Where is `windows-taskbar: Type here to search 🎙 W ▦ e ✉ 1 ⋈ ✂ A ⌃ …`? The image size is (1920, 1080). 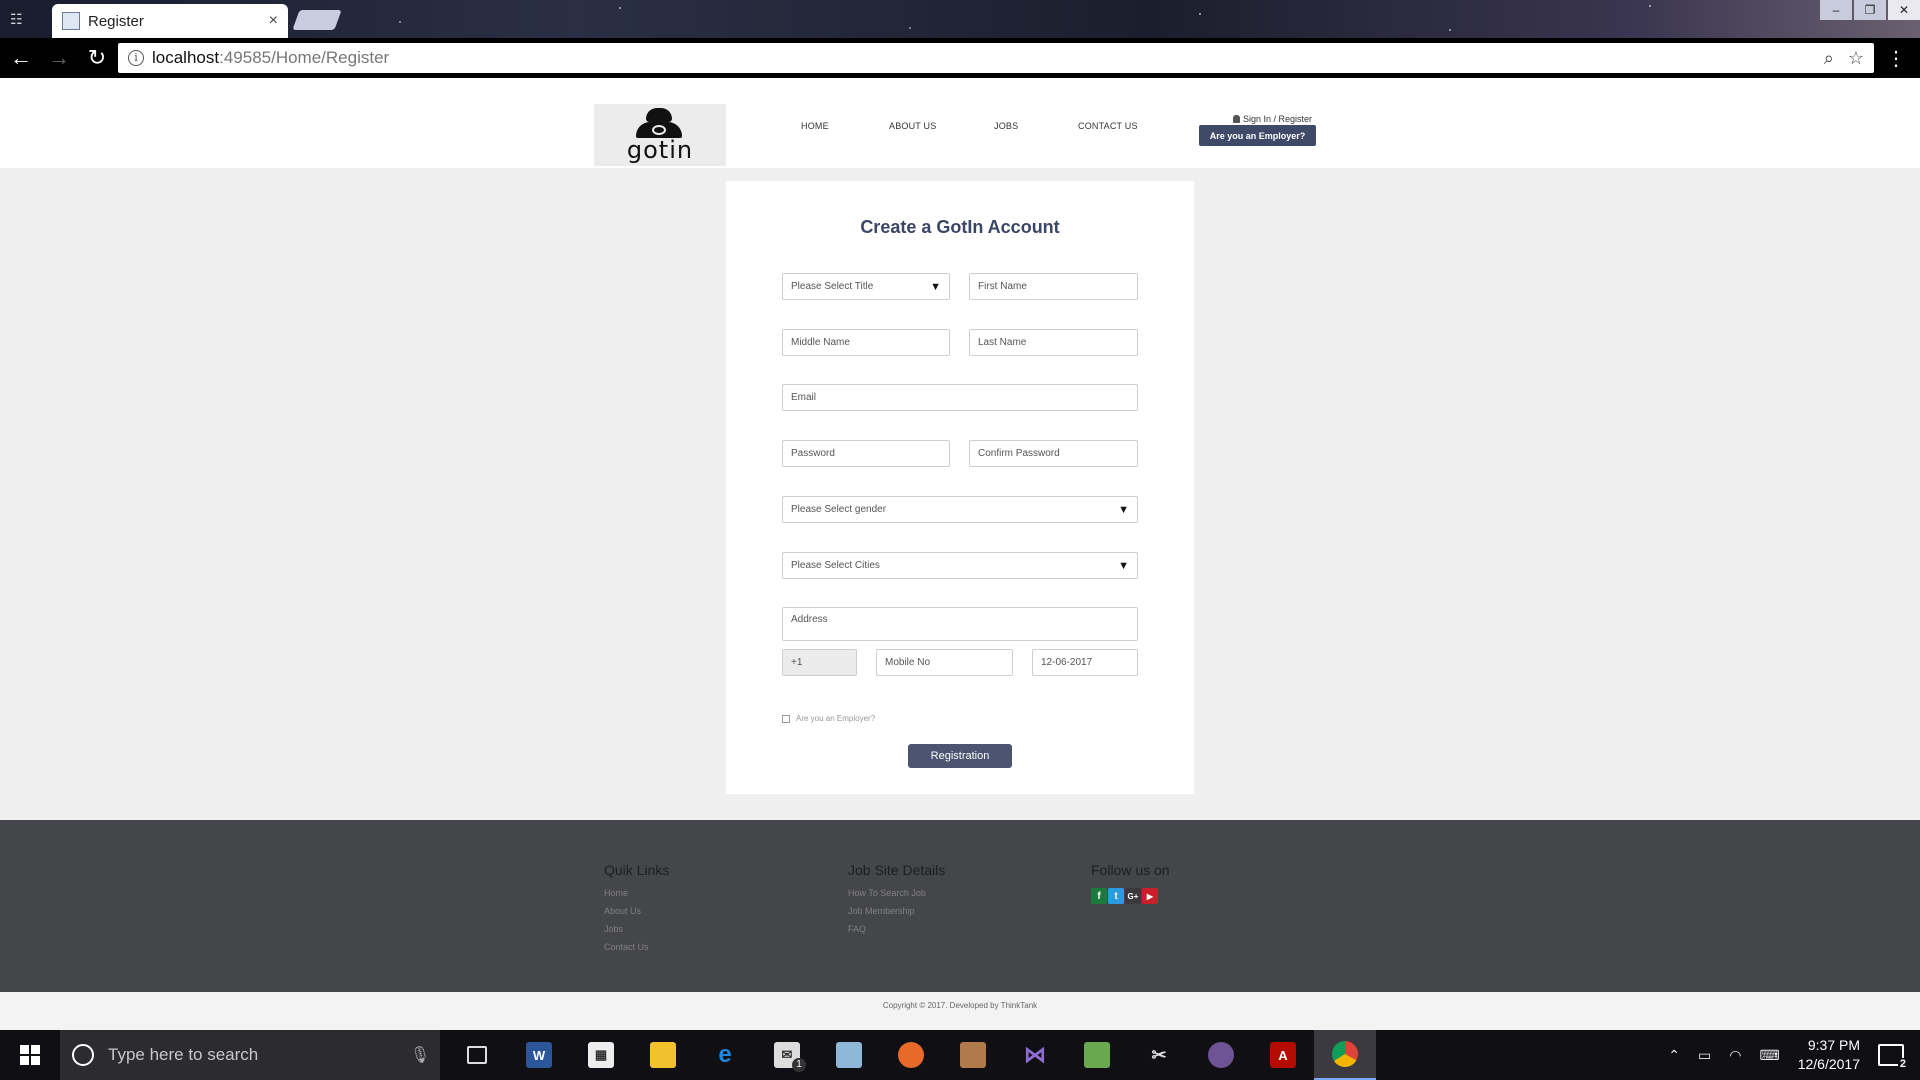 windows-taskbar: Type here to search 🎙 W ▦ e ✉ 1 ⋈ ✂ A ⌃ … is located at coordinates (960, 1055).